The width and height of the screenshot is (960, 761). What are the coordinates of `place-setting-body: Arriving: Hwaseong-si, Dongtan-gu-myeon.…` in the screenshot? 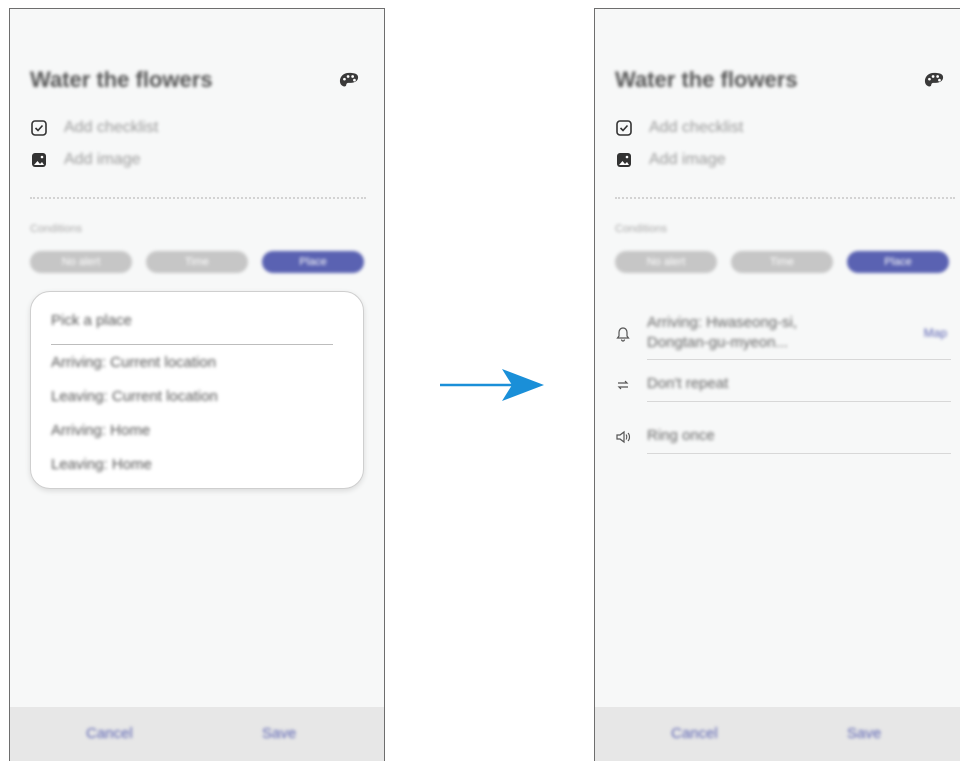 It's located at (799, 333).